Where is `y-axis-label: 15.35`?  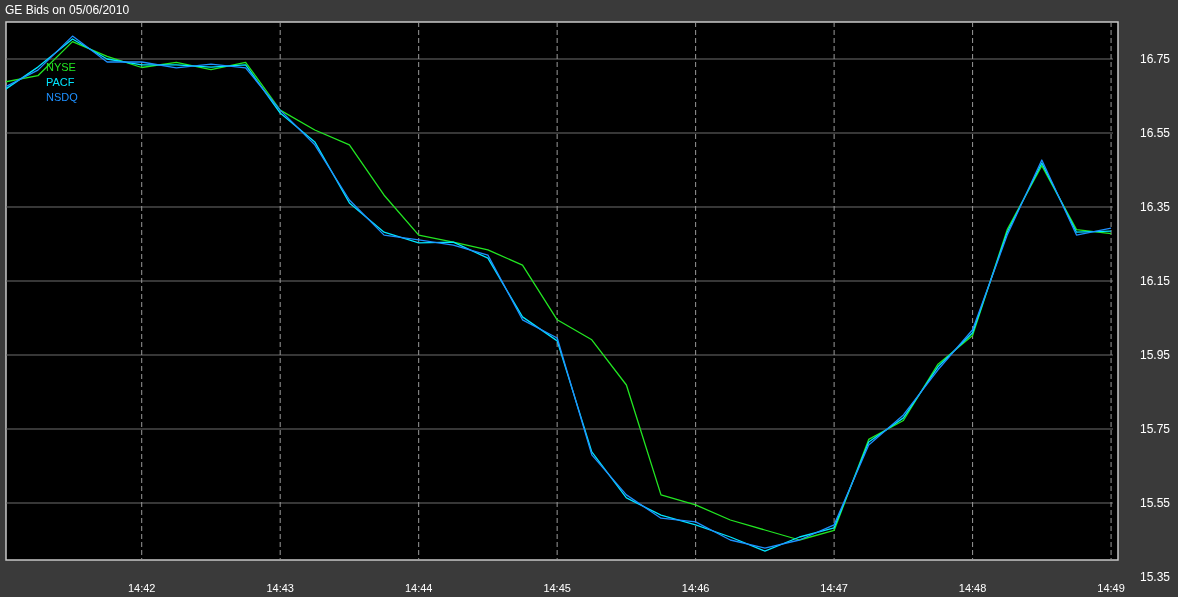
y-axis-label: 15.35 is located at coordinates (1154, 577).